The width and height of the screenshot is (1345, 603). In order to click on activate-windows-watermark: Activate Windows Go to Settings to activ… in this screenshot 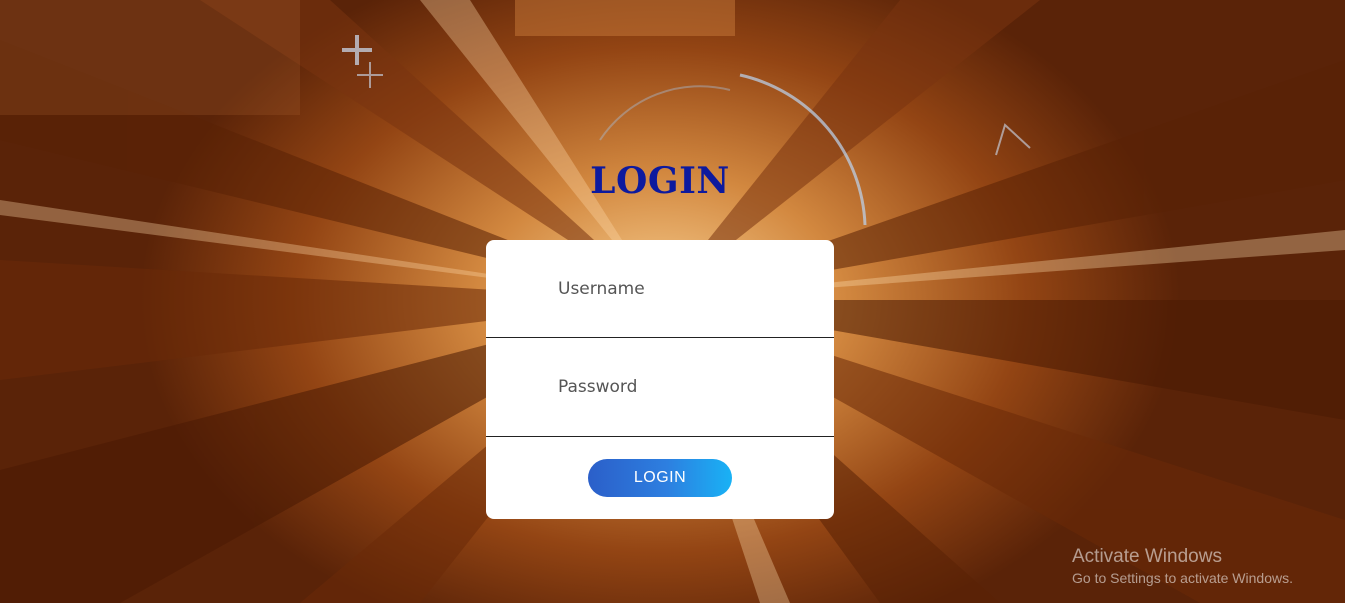, I will do `click(1182, 567)`.